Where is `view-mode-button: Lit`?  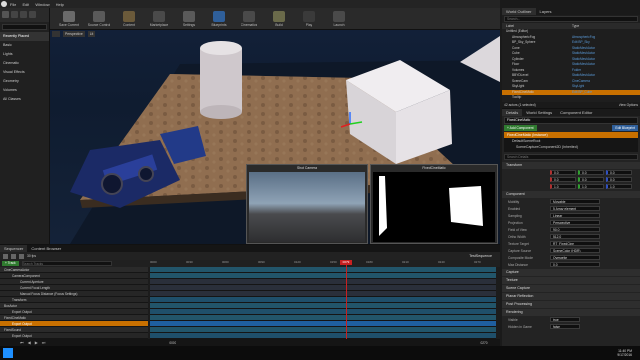 view-mode-button: Lit is located at coordinates (91, 34).